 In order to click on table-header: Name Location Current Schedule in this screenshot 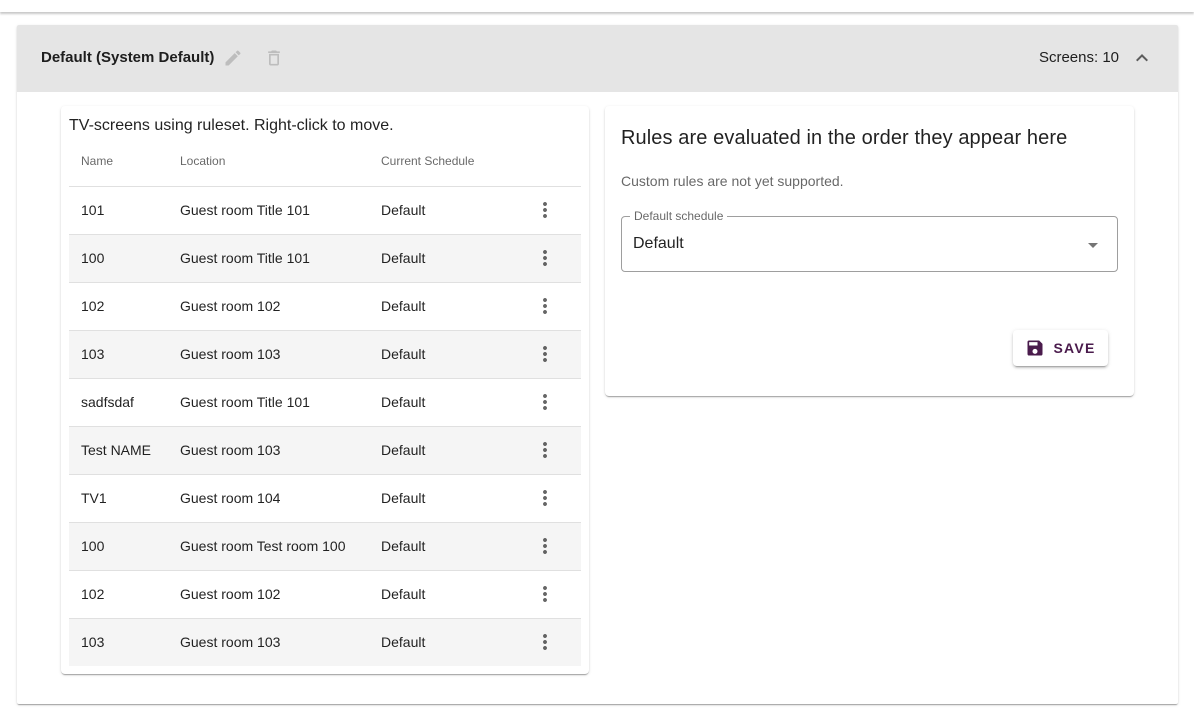, I will do `click(325, 167)`.